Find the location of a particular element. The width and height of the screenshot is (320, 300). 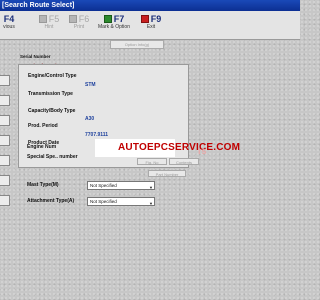

f9-exit-button: F9 Exit is located at coordinates (151, 26).